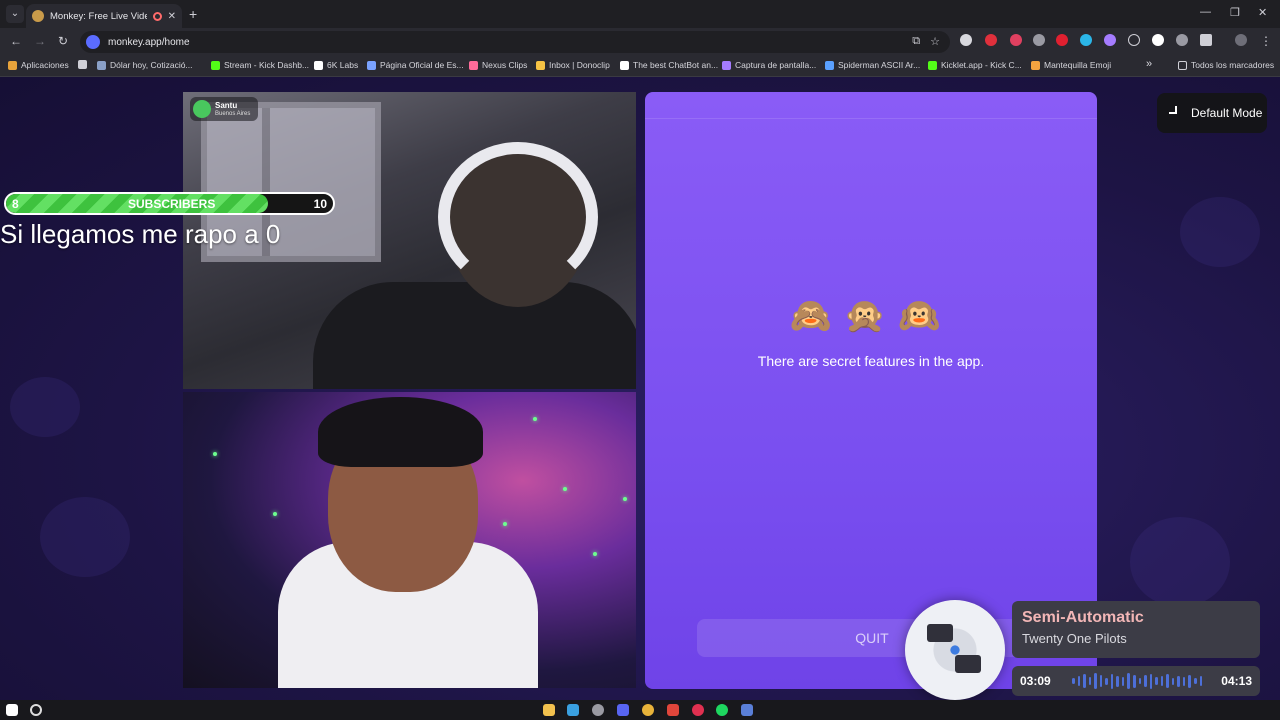 Image resolution: width=1280 pixels, height=720 pixels. Describe the element at coordinates (640, 710) in the screenshot. I see `windows-taskbar` at that location.